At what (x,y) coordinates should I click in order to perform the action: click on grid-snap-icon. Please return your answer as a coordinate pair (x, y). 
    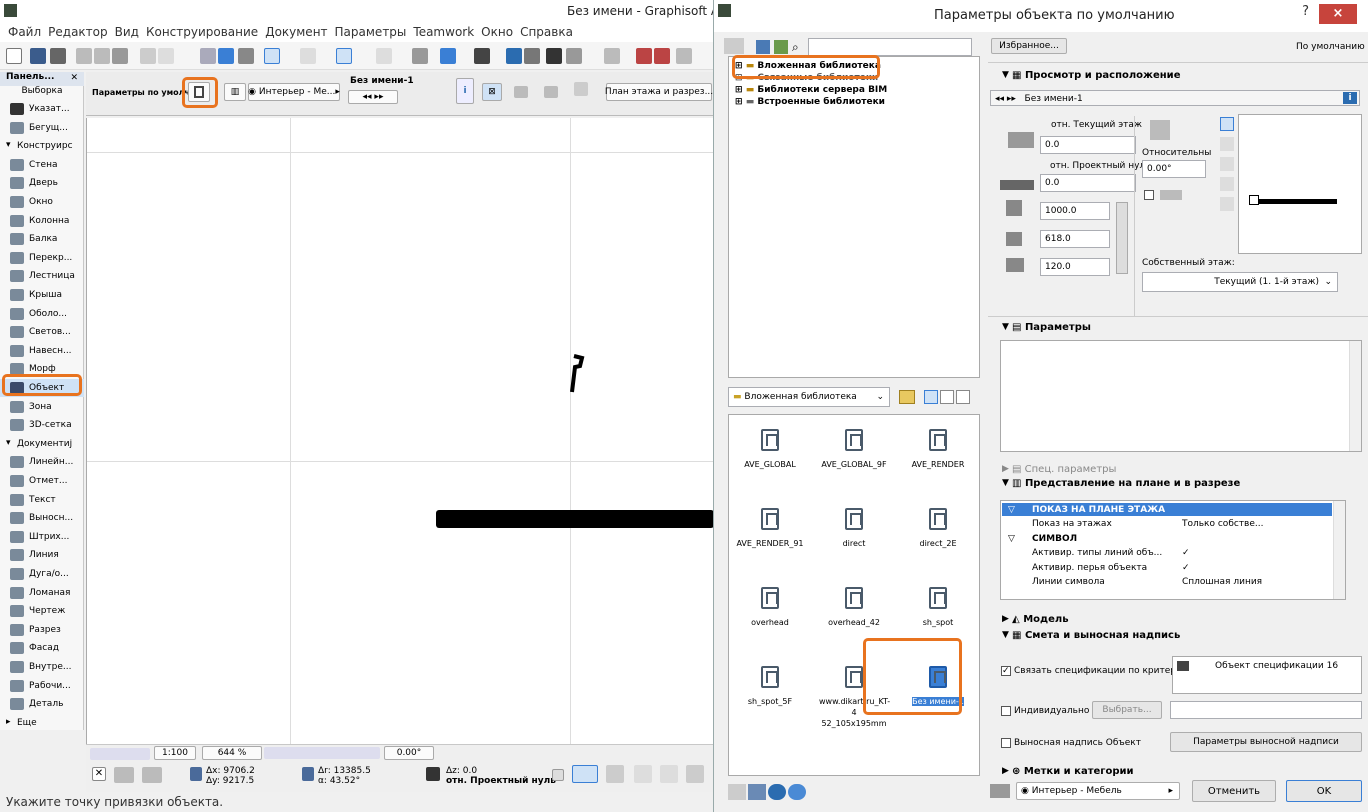
    Looking at the image, I should click on (384, 56).